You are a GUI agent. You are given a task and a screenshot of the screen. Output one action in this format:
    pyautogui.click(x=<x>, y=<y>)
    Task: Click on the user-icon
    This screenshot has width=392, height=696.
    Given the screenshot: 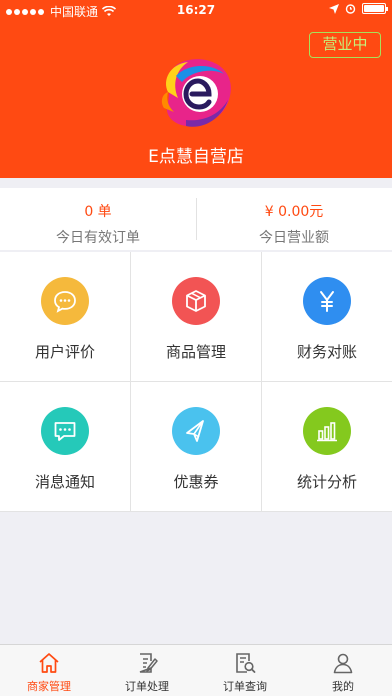 What is the action you would take?
    pyautogui.click(x=343, y=663)
    